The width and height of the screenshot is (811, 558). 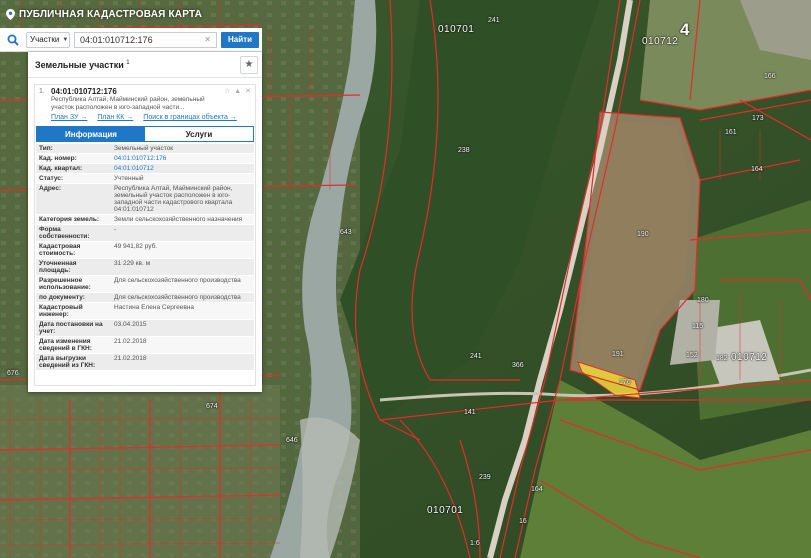 What do you see at coordinates (13, 373) in the screenshot?
I see `parcel-label: 676` at bounding box center [13, 373].